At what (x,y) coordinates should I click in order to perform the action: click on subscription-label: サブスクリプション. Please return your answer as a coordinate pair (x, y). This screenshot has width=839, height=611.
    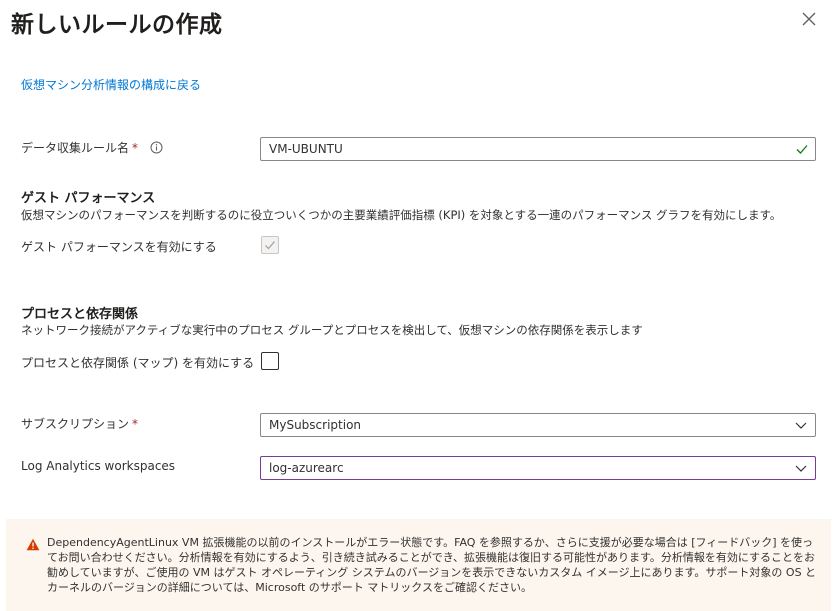
    Looking at the image, I should click on (75, 424).